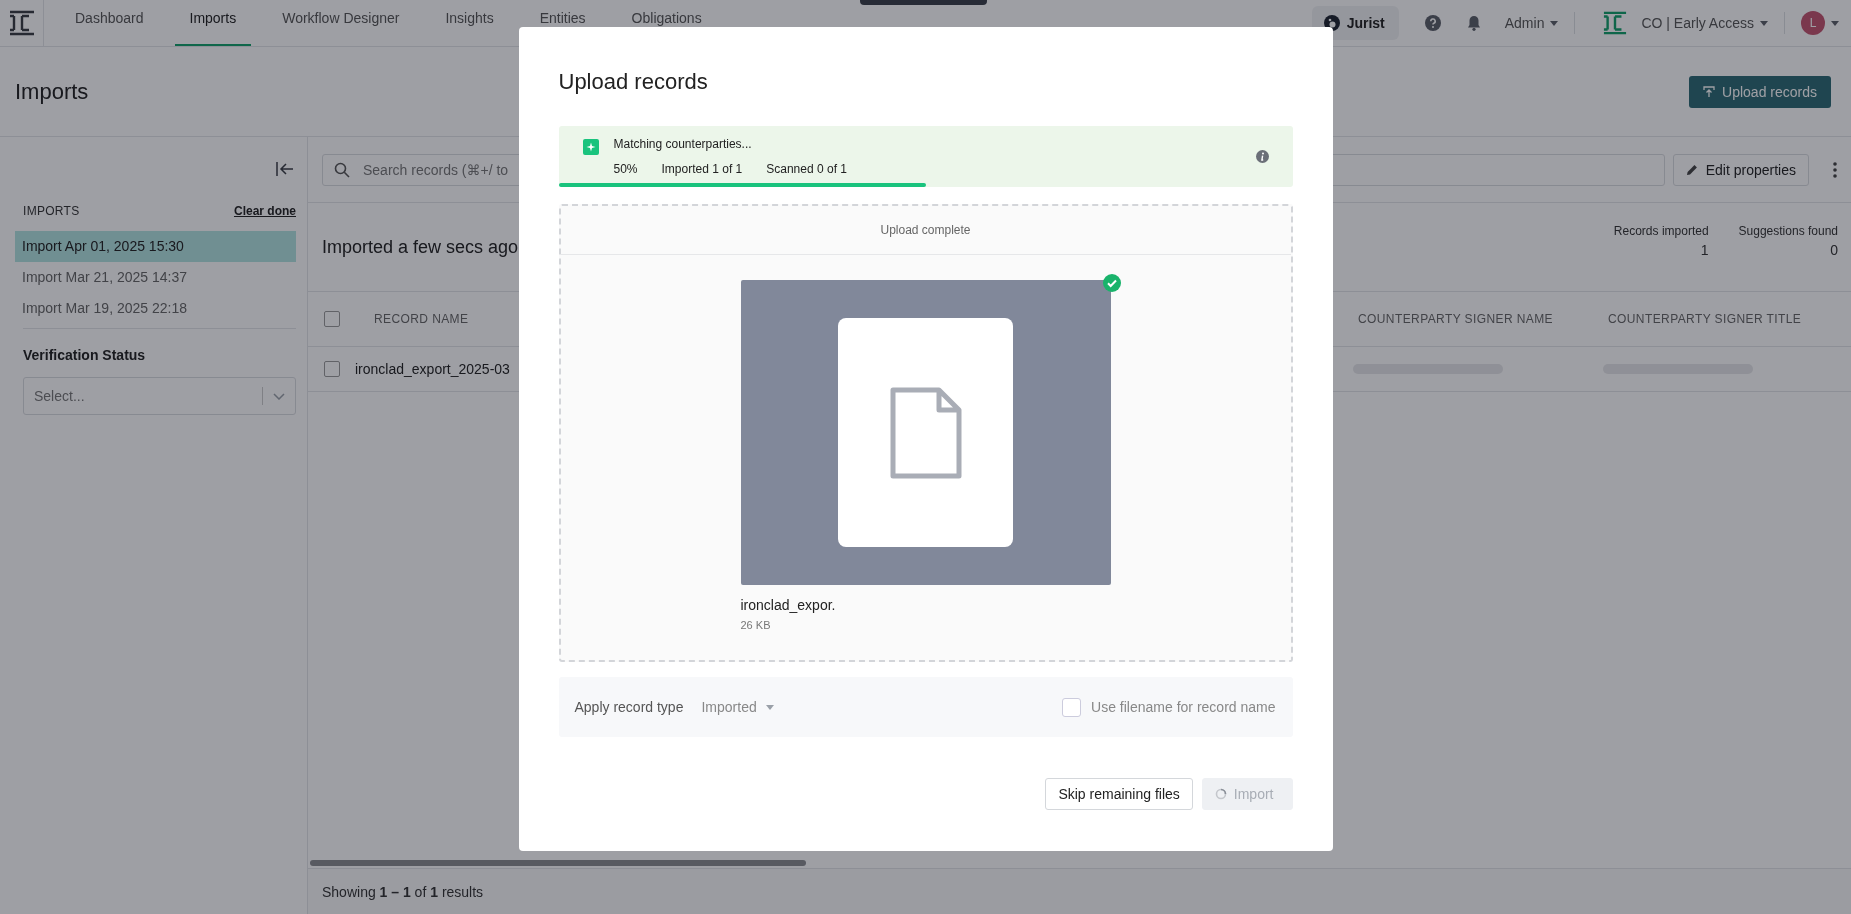 Image resolution: width=1851 pixels, height=914 pixels. Describe the element at coordinates (1262, 156) in the screenshot. I see `info-icon` at that location.